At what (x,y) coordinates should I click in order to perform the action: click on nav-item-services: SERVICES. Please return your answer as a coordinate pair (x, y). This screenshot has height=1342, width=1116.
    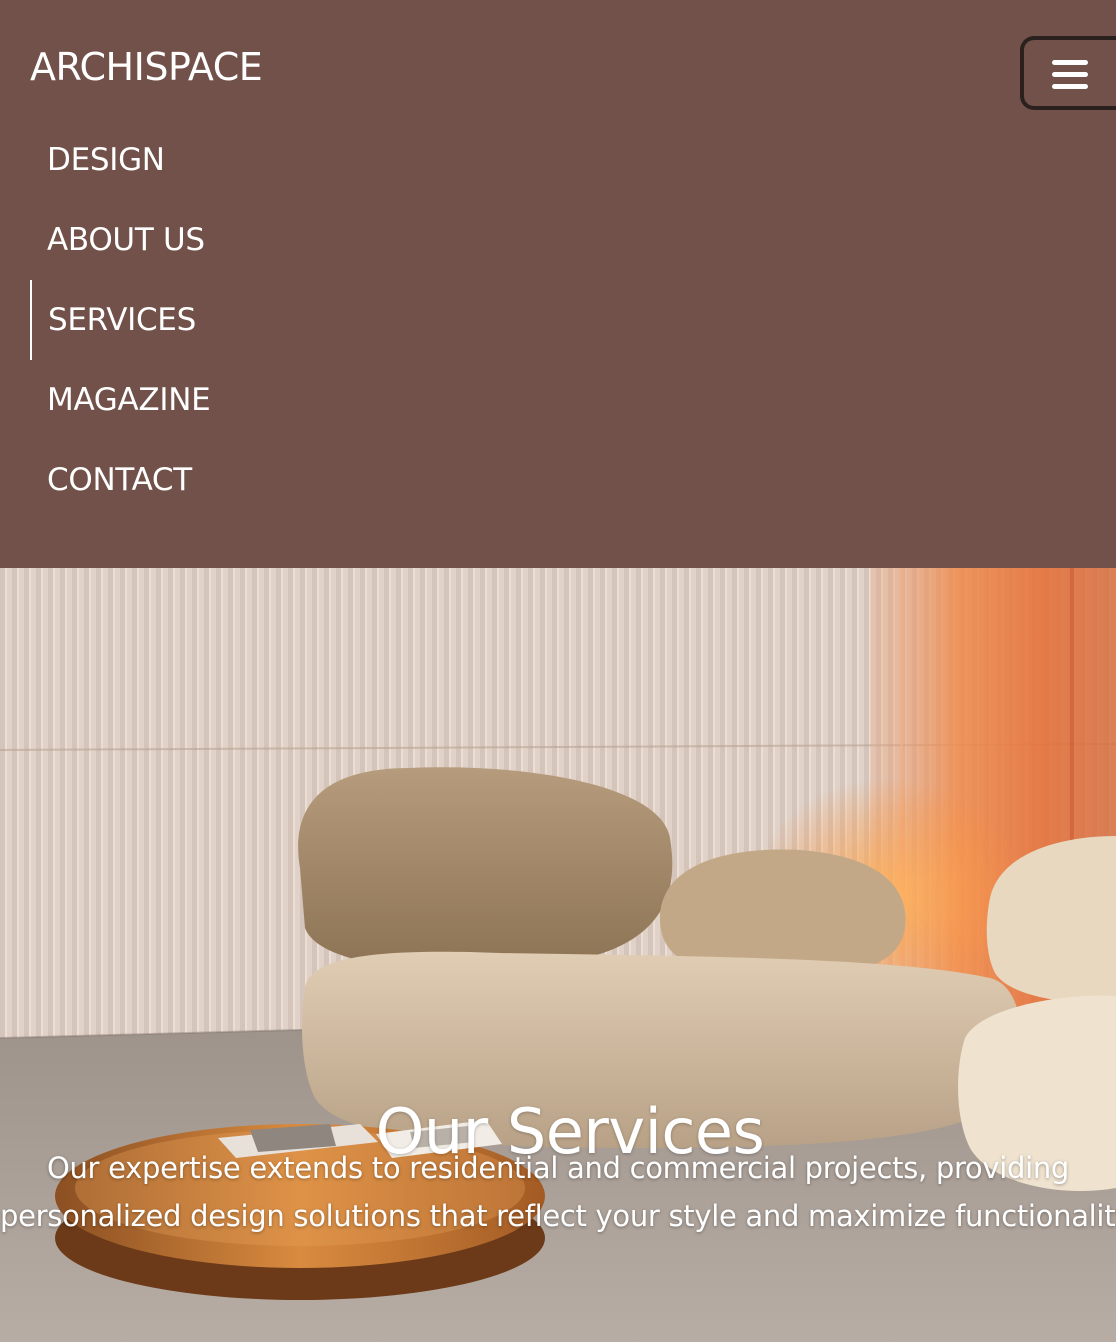
    Looking at the image, I should click on (230, 320).